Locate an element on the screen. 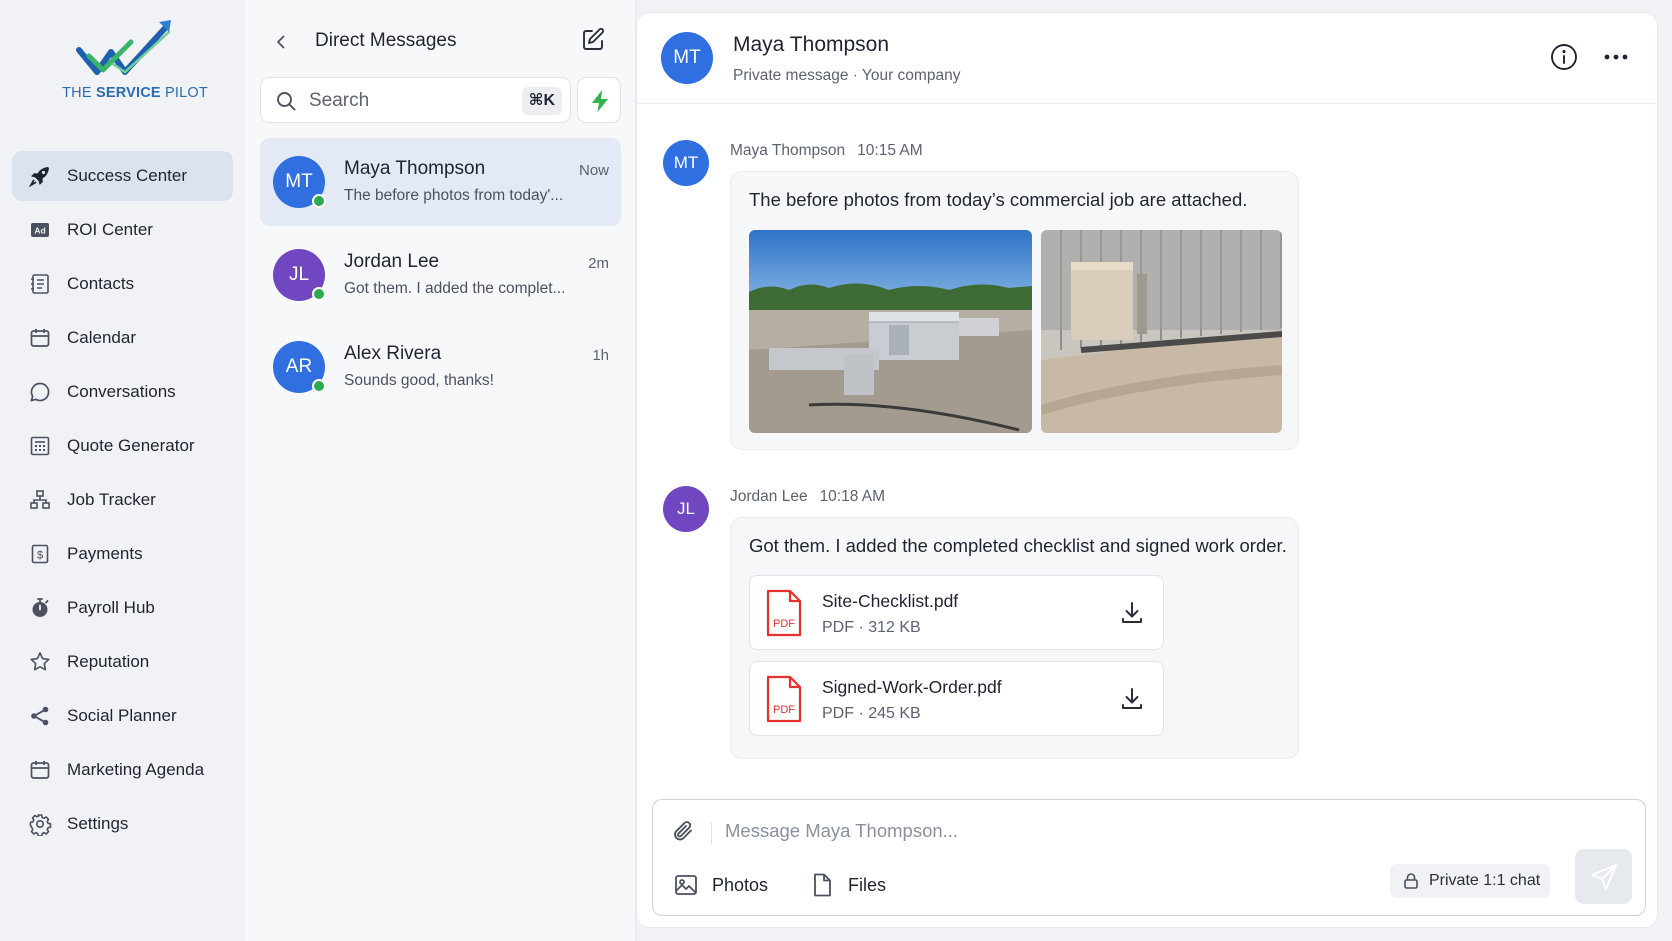 Image resolution: width=1672 pixels, height=941 pixels. paperclip-icon is located at coordinates (683, 831).